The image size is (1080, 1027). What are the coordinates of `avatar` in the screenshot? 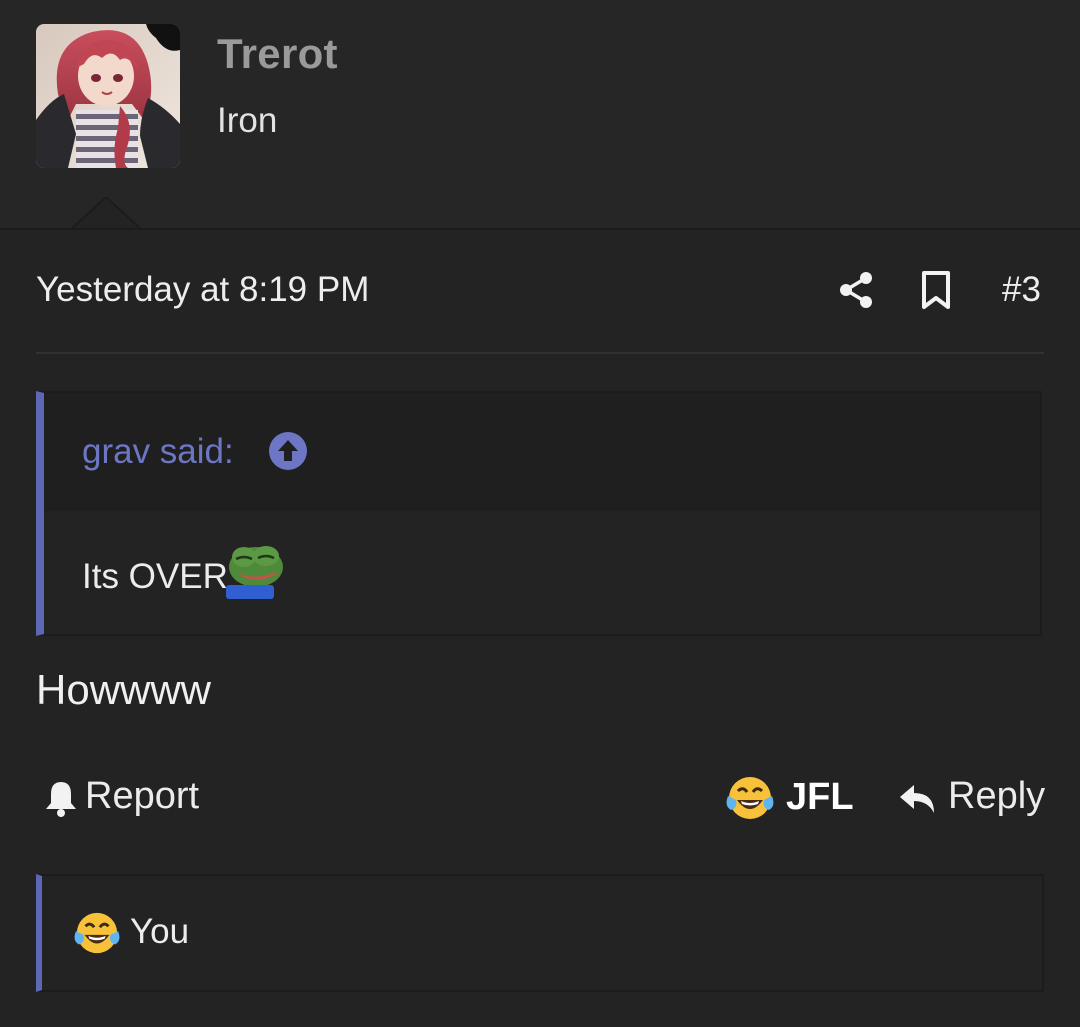 It's located at (108, 96).